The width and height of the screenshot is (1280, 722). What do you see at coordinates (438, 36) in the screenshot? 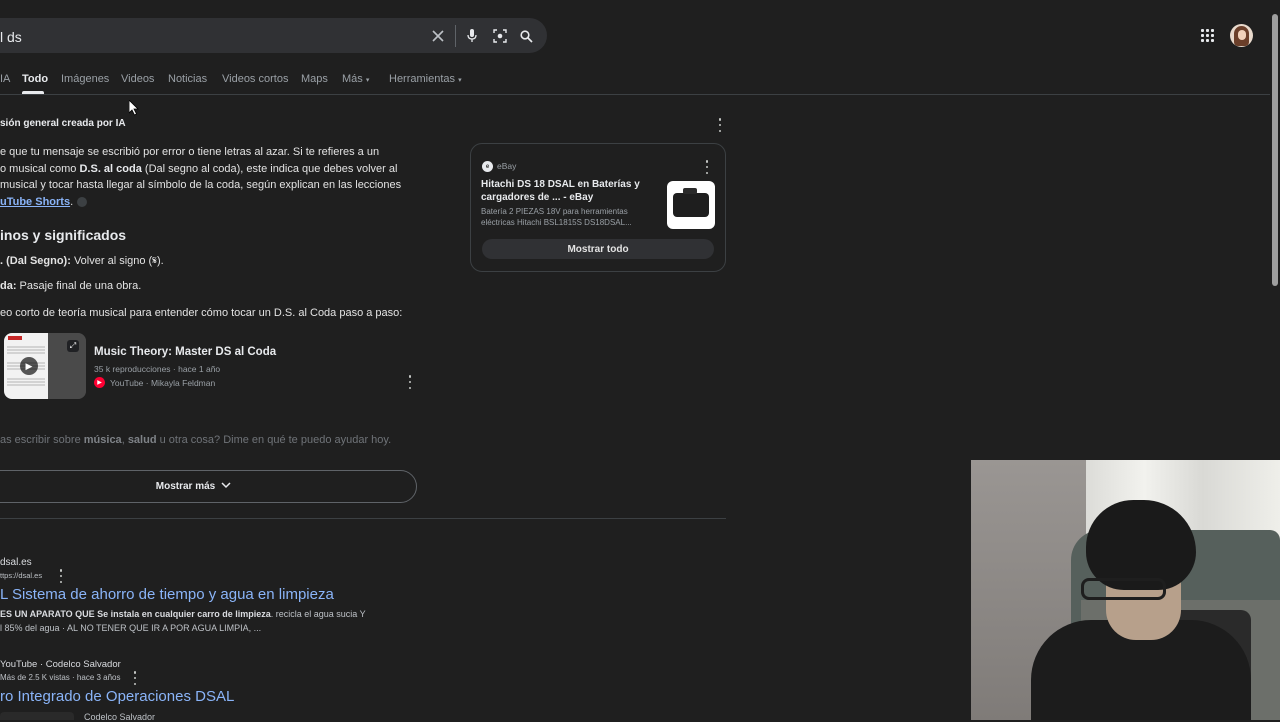
I see `clear-search-icon` at bounding box center [438, 36].